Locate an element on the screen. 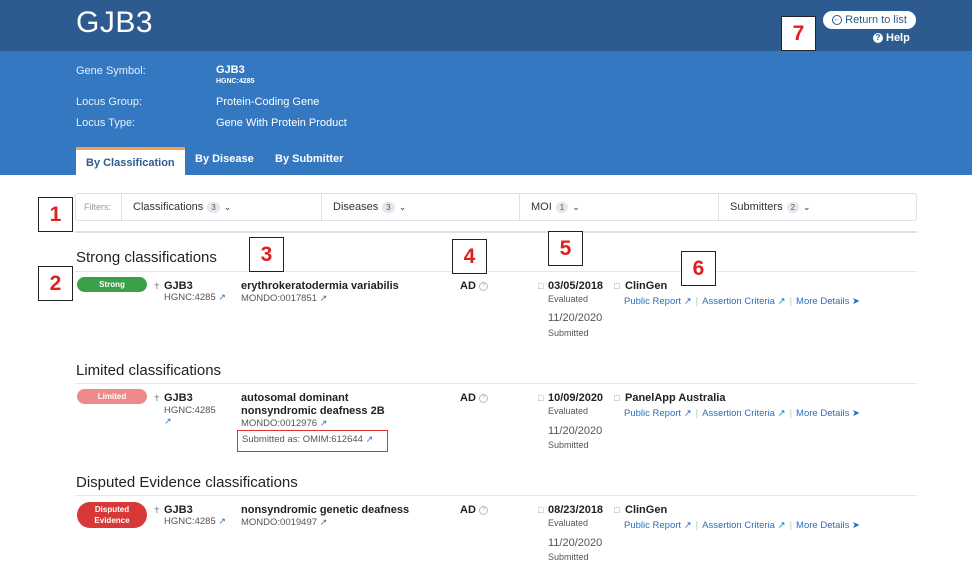  submitted-as-text: Submitted as: OMIM:612644 is located at coordinates (302, 439).